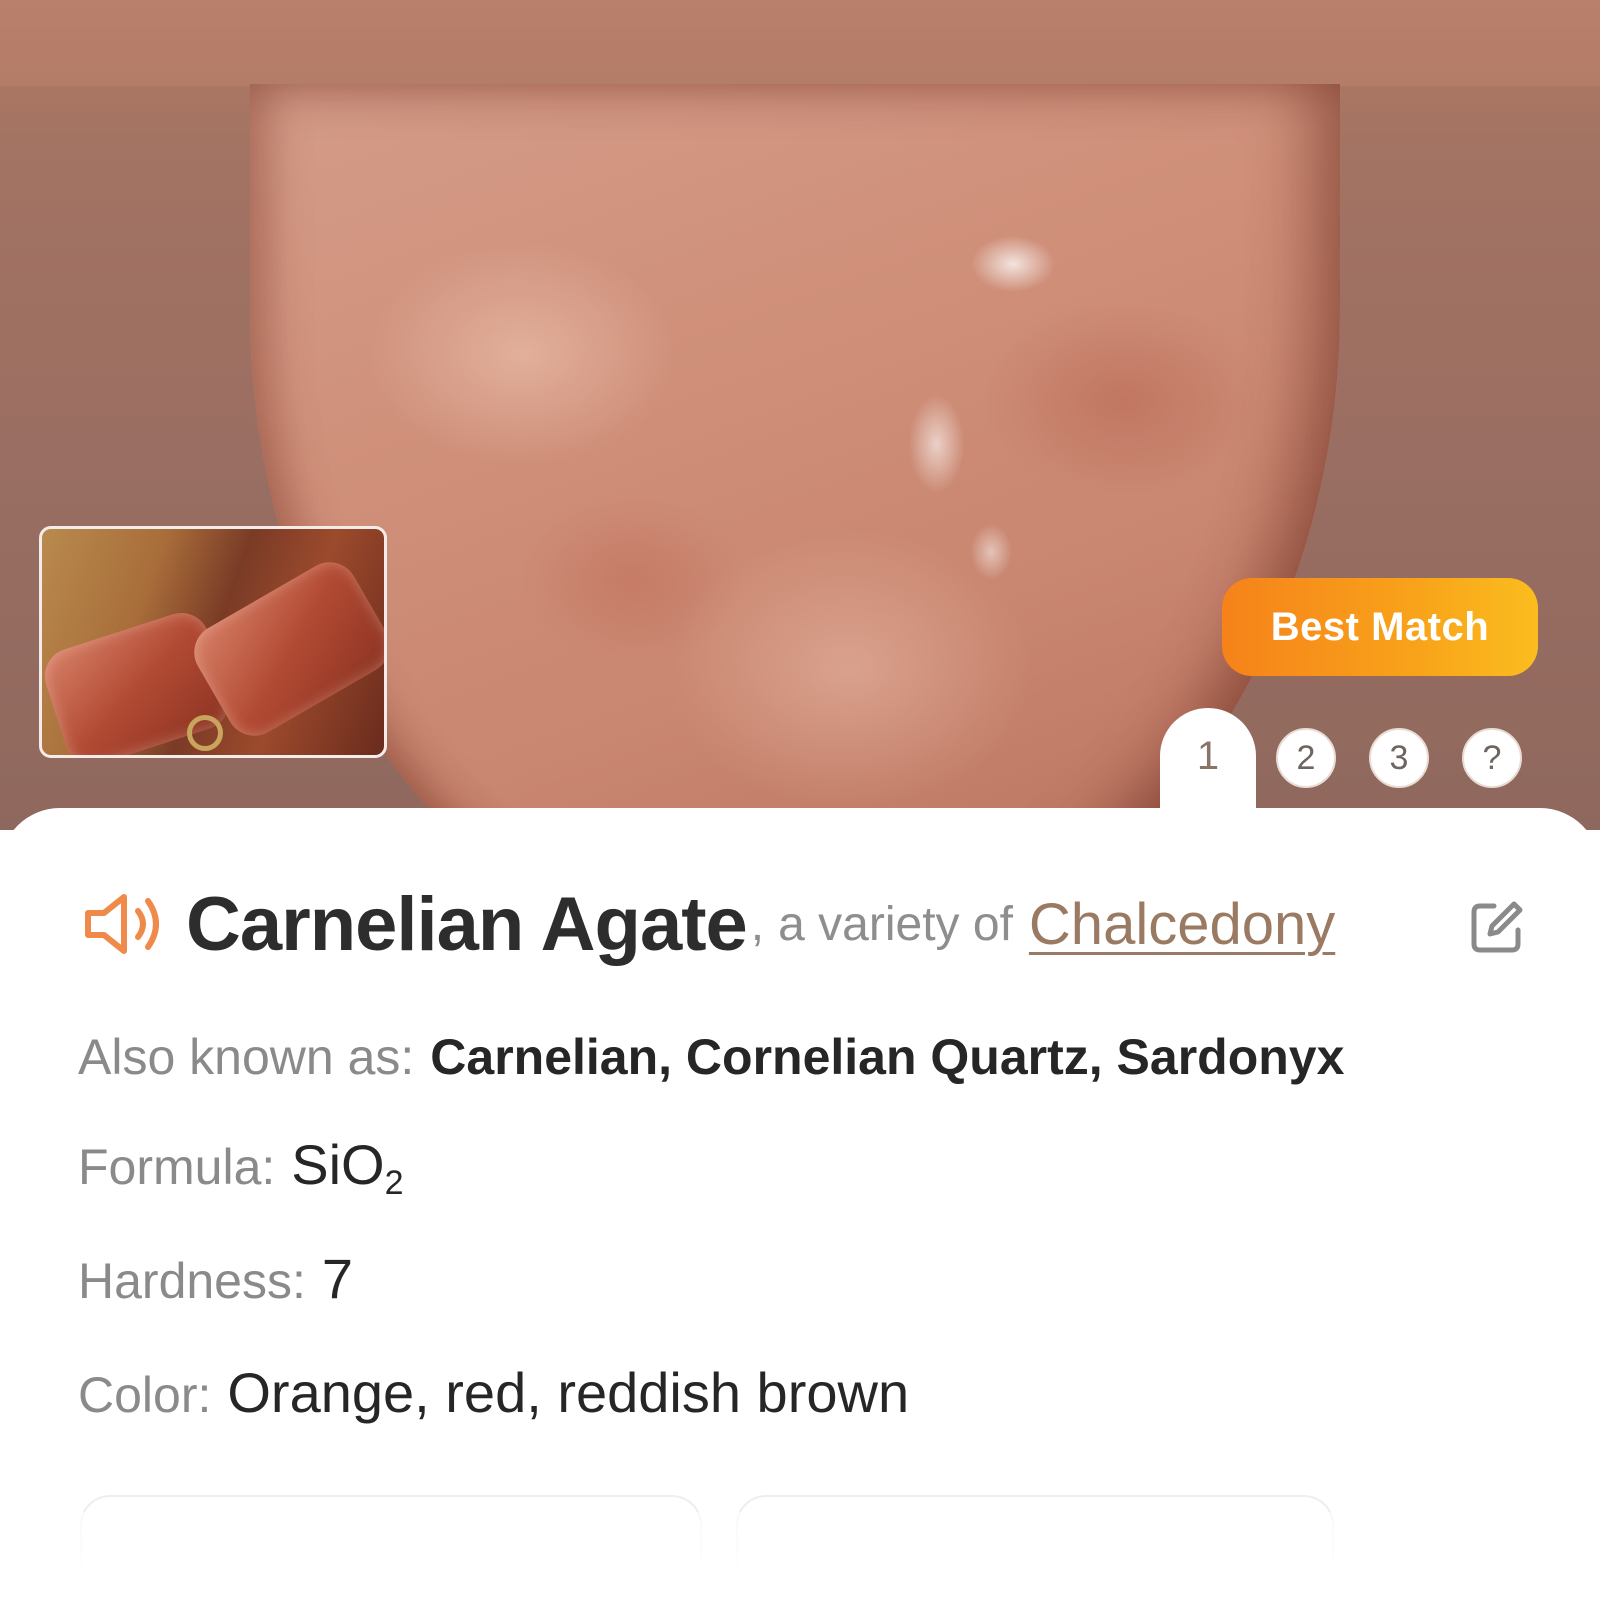 This screenshot has width=1600, height=1600. I want to click on hardness-row: Hardness: 7, so click(215, 1281).